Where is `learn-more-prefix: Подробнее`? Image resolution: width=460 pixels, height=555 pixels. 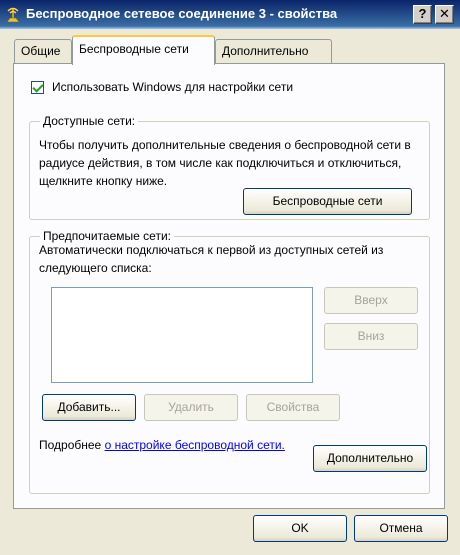
learn-more-prefix: Подробнее is located at coordinates (70, 445).